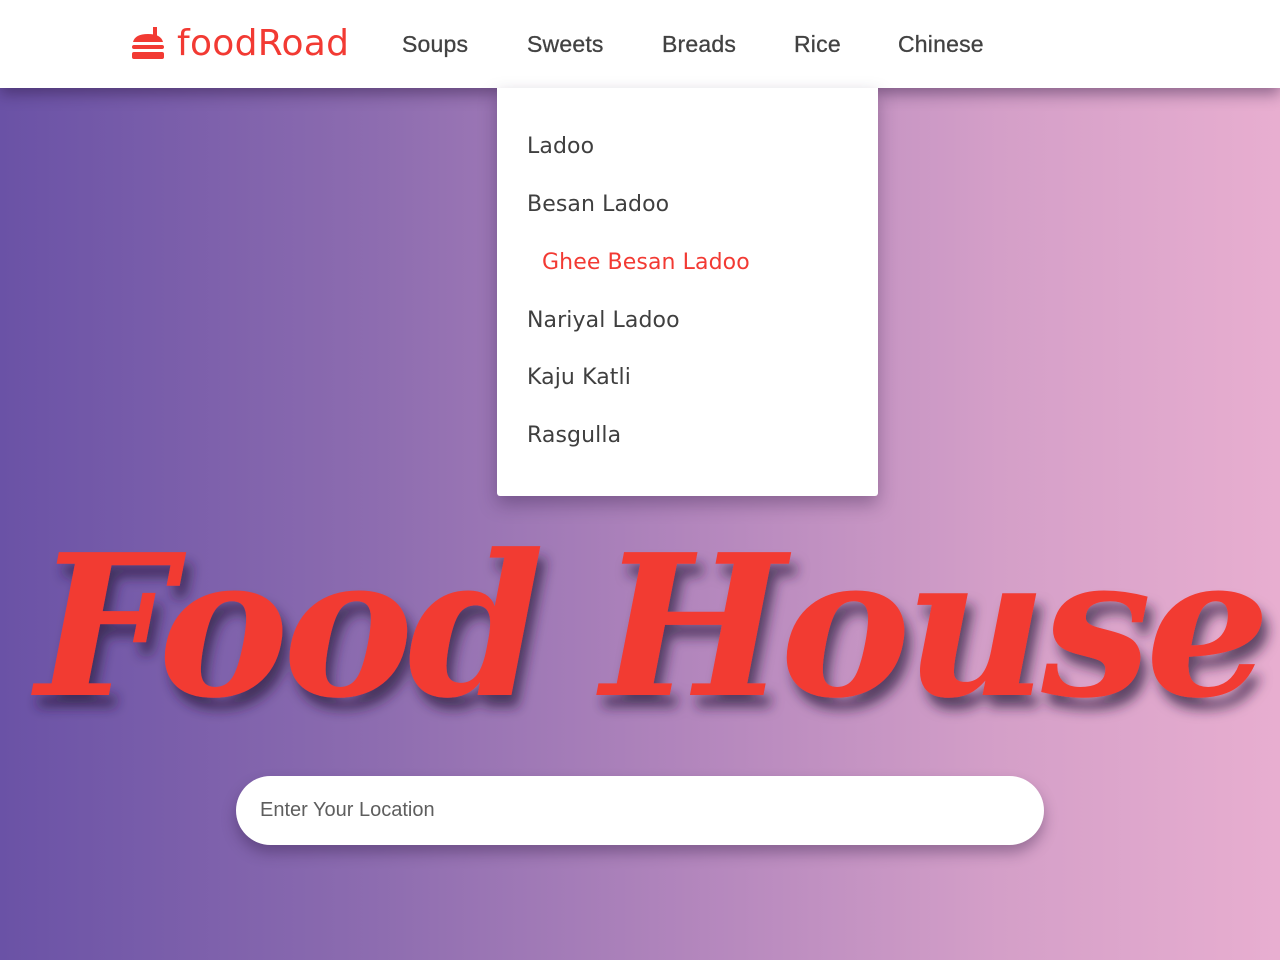 This screenshot has width=1280, height=960. I want to click on dropdown-item-besan-ladoo: Besan Ladoo, so click(598, 205).